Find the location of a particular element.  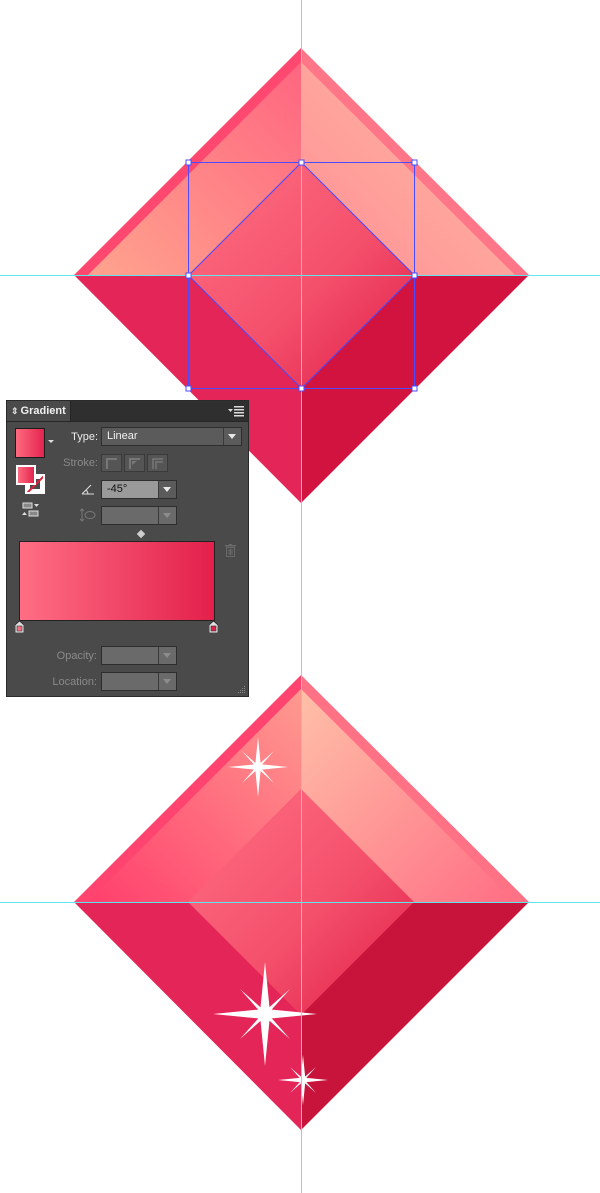

stroke-within-button is located at coordinates (111, 463).